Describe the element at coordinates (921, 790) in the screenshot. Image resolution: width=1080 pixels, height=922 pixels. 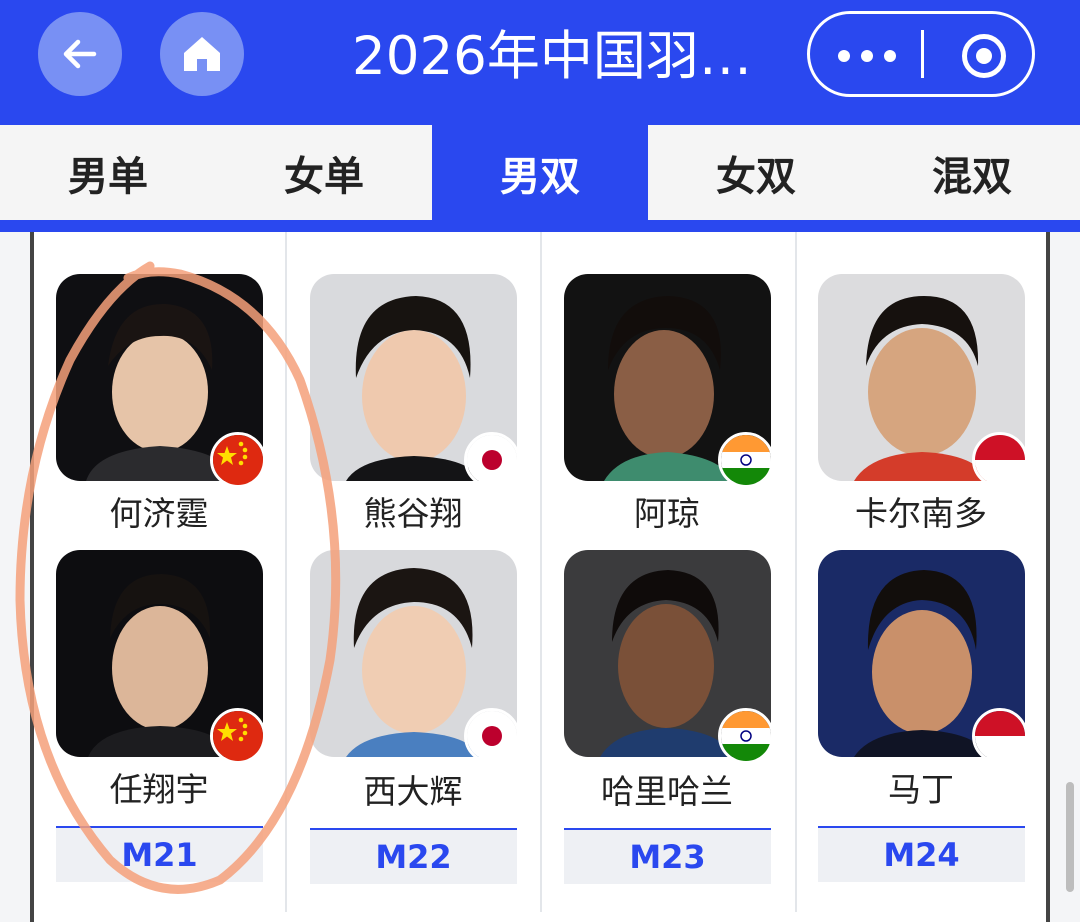
I see `player-name: 马丁` at that location.